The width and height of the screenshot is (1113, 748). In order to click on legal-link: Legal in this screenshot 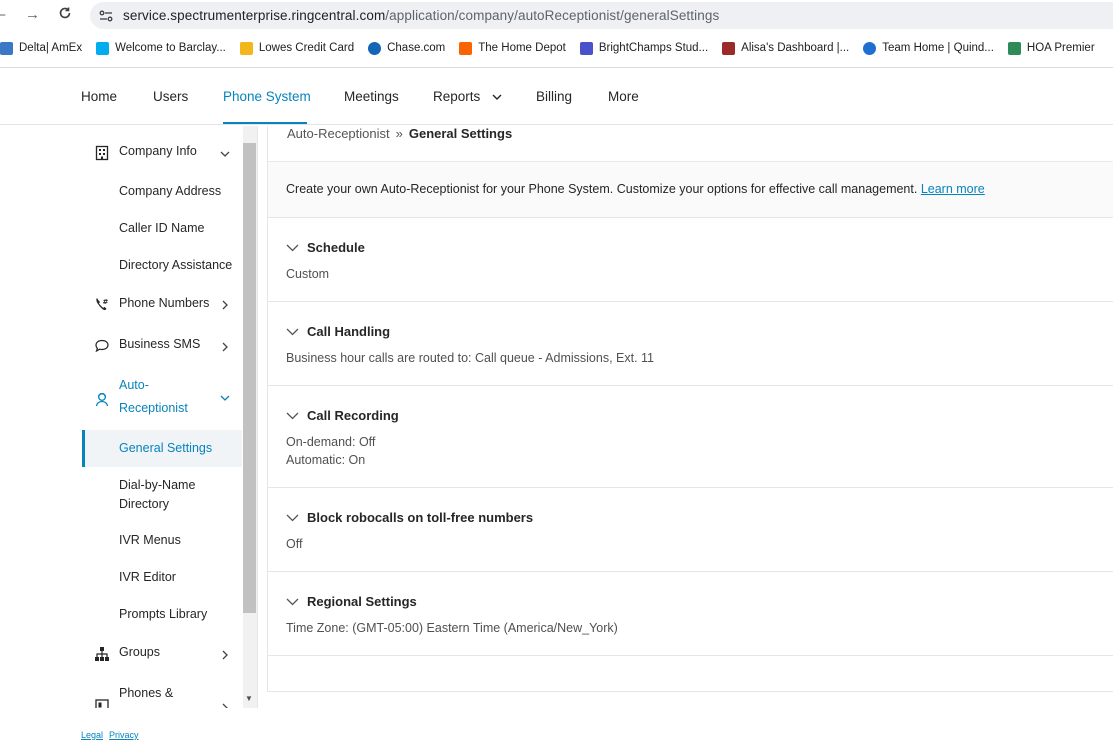, I will do `click(92, 735)`.